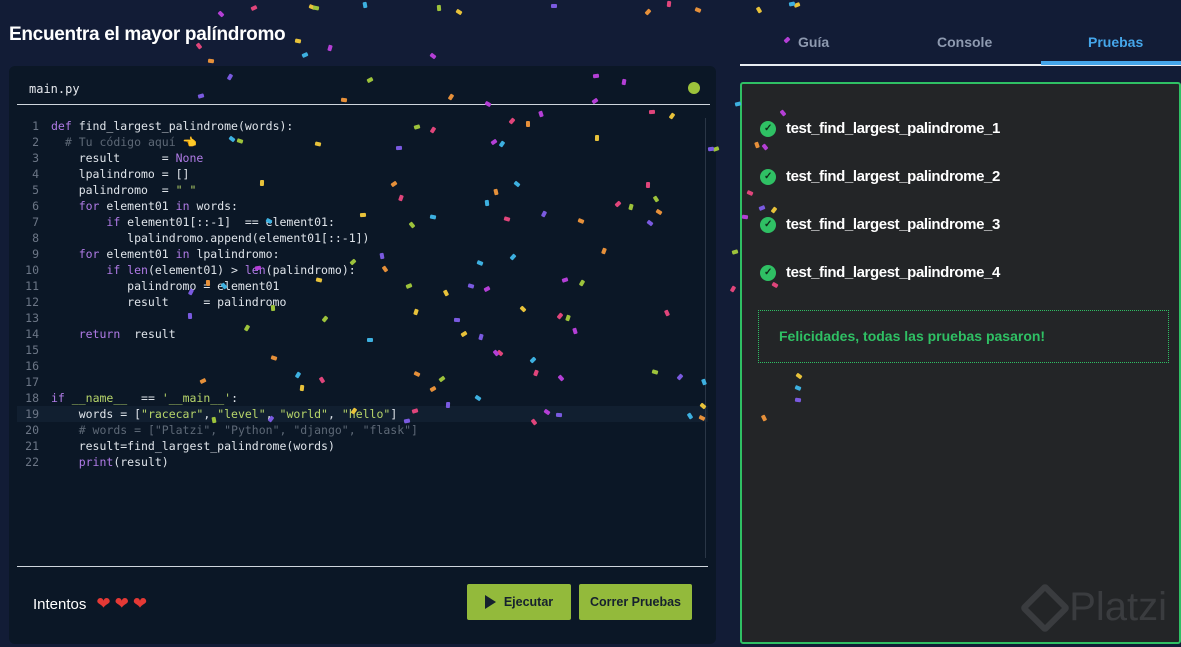  What do you see at coordinates (362, 302) in the screenshot?
I see `code-line: 12 result = palindromo` at bounding box center [362, 302].